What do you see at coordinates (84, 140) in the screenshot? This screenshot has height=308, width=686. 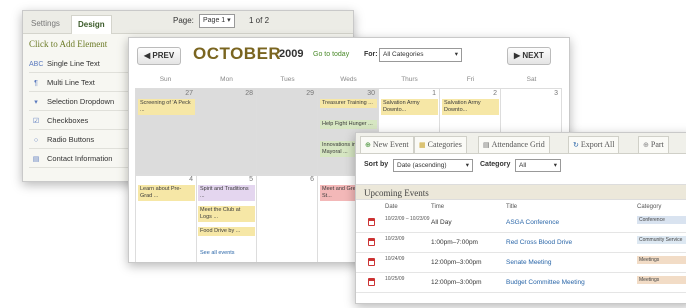 I see `element-option: ○ Radio Buttons` at bounding box center [84, 140].